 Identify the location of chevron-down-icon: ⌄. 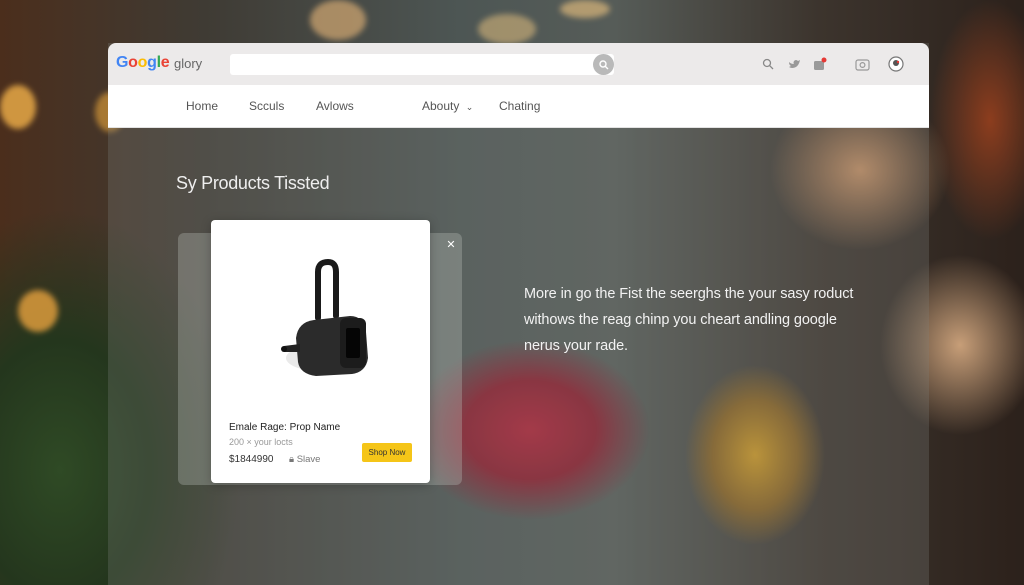
(469, 107).